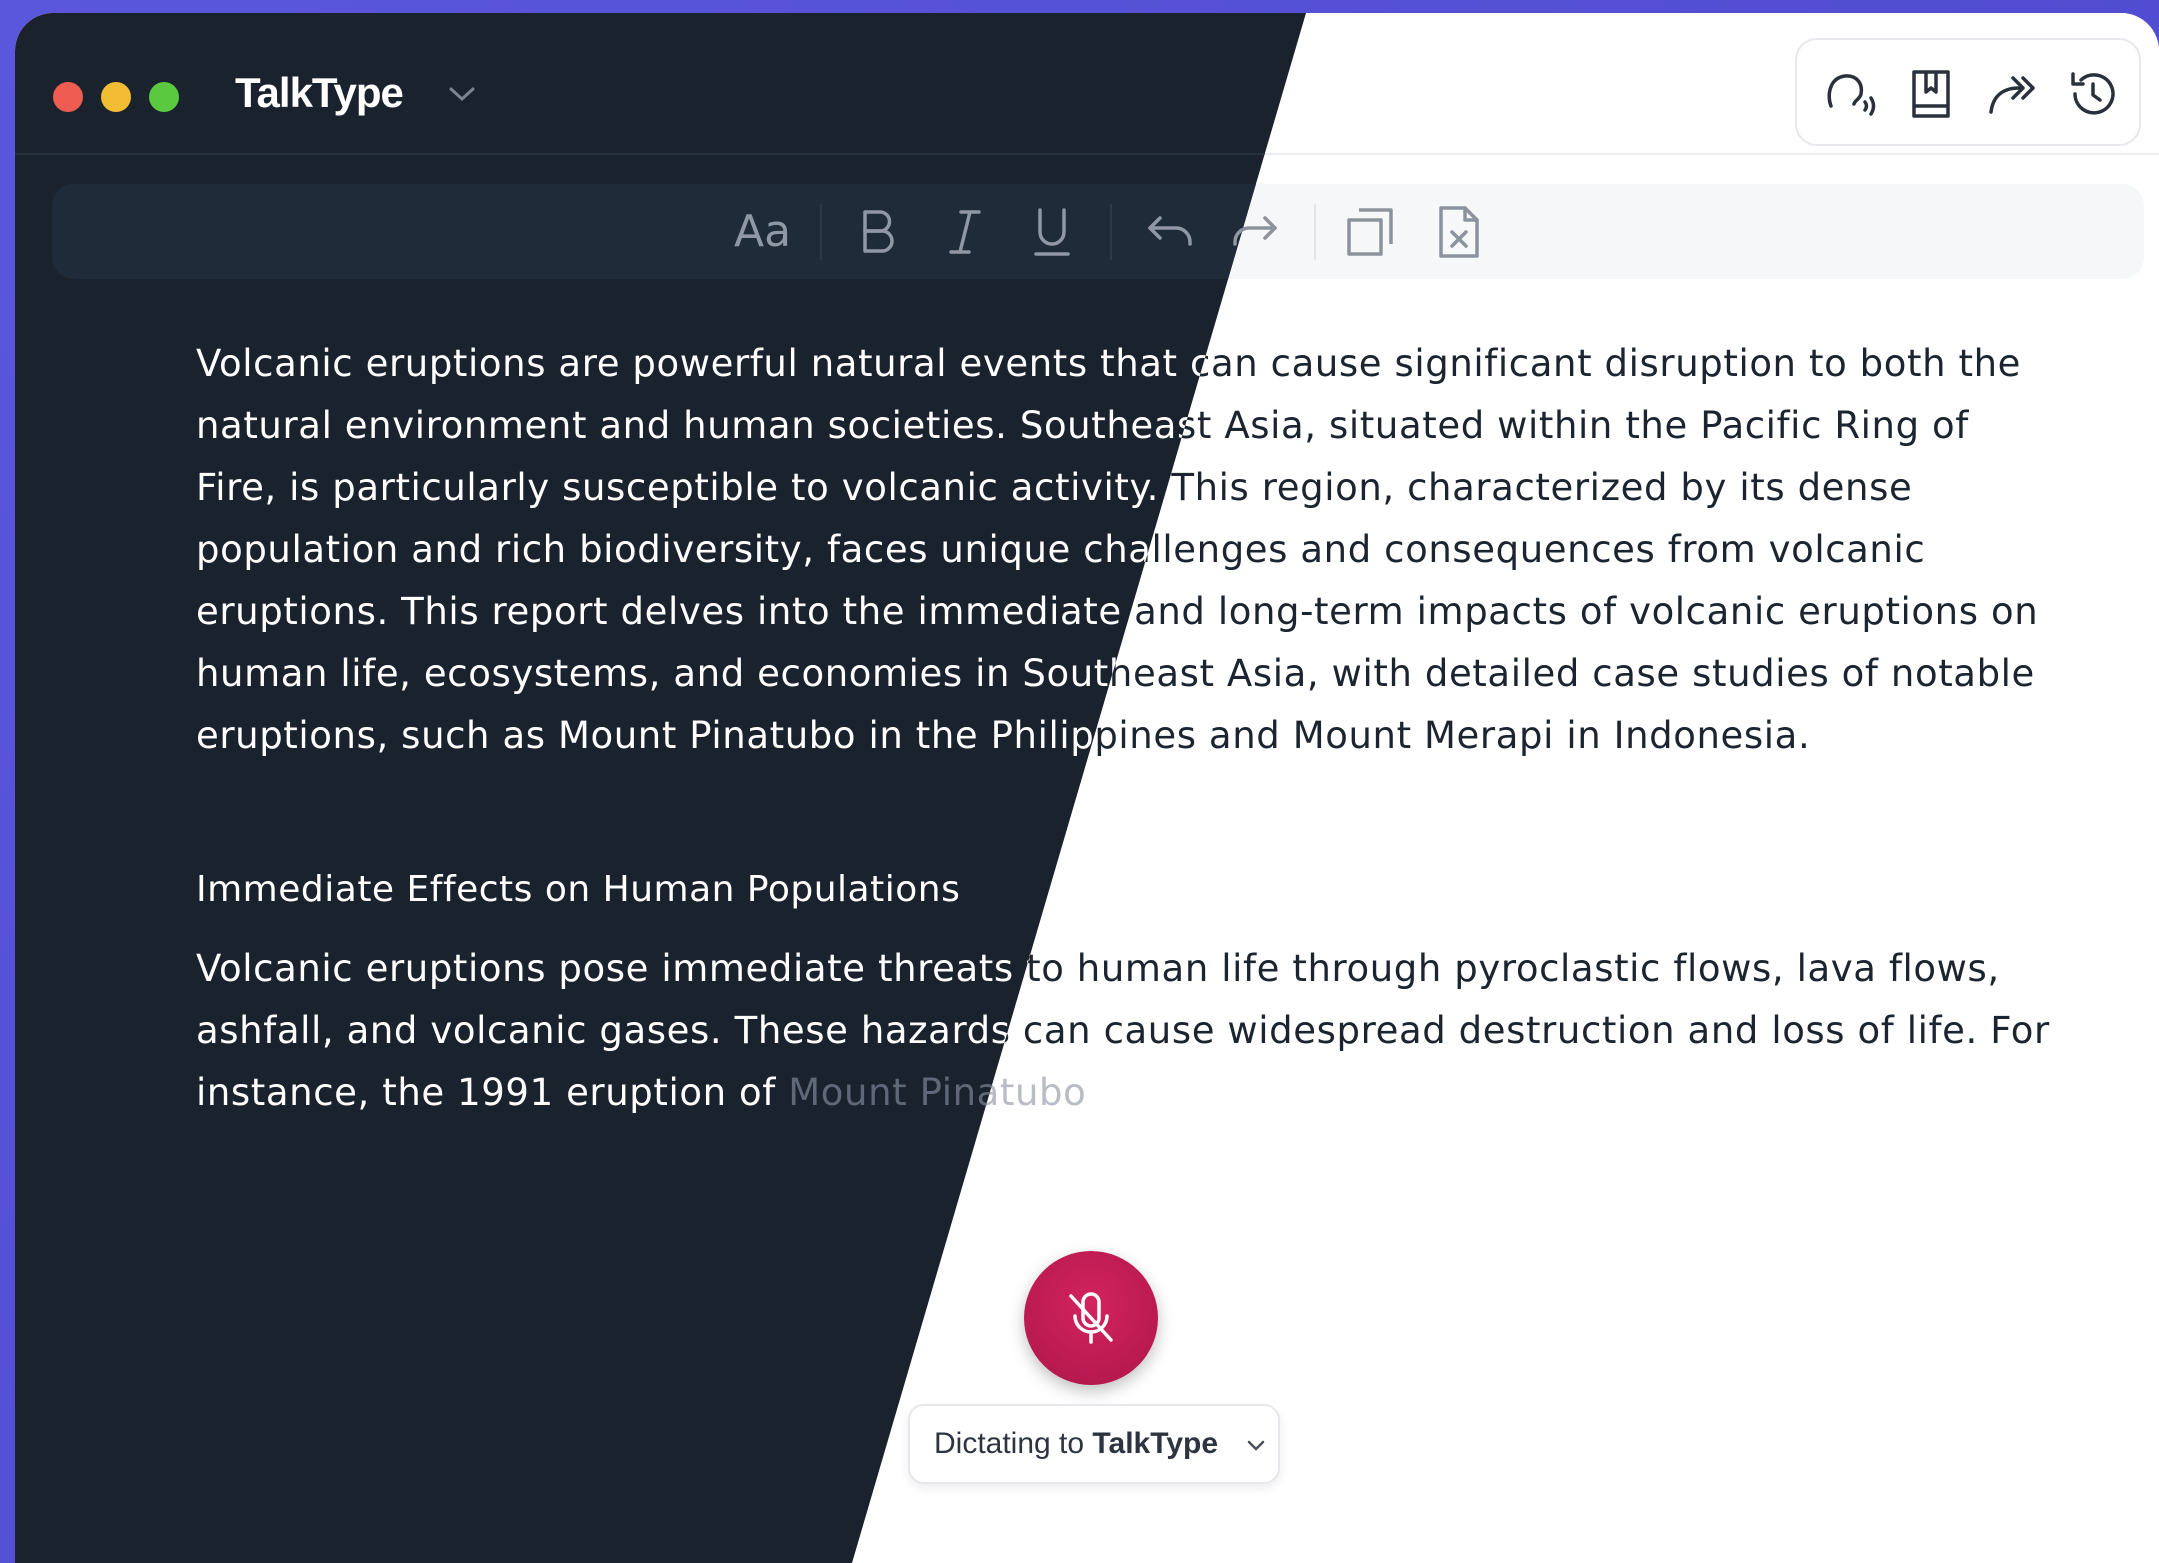 This screenshot has width=2159, height=1563. Describe the element at coordinates (68, 97) in the screenshot. I see `close-window-button` at that location.